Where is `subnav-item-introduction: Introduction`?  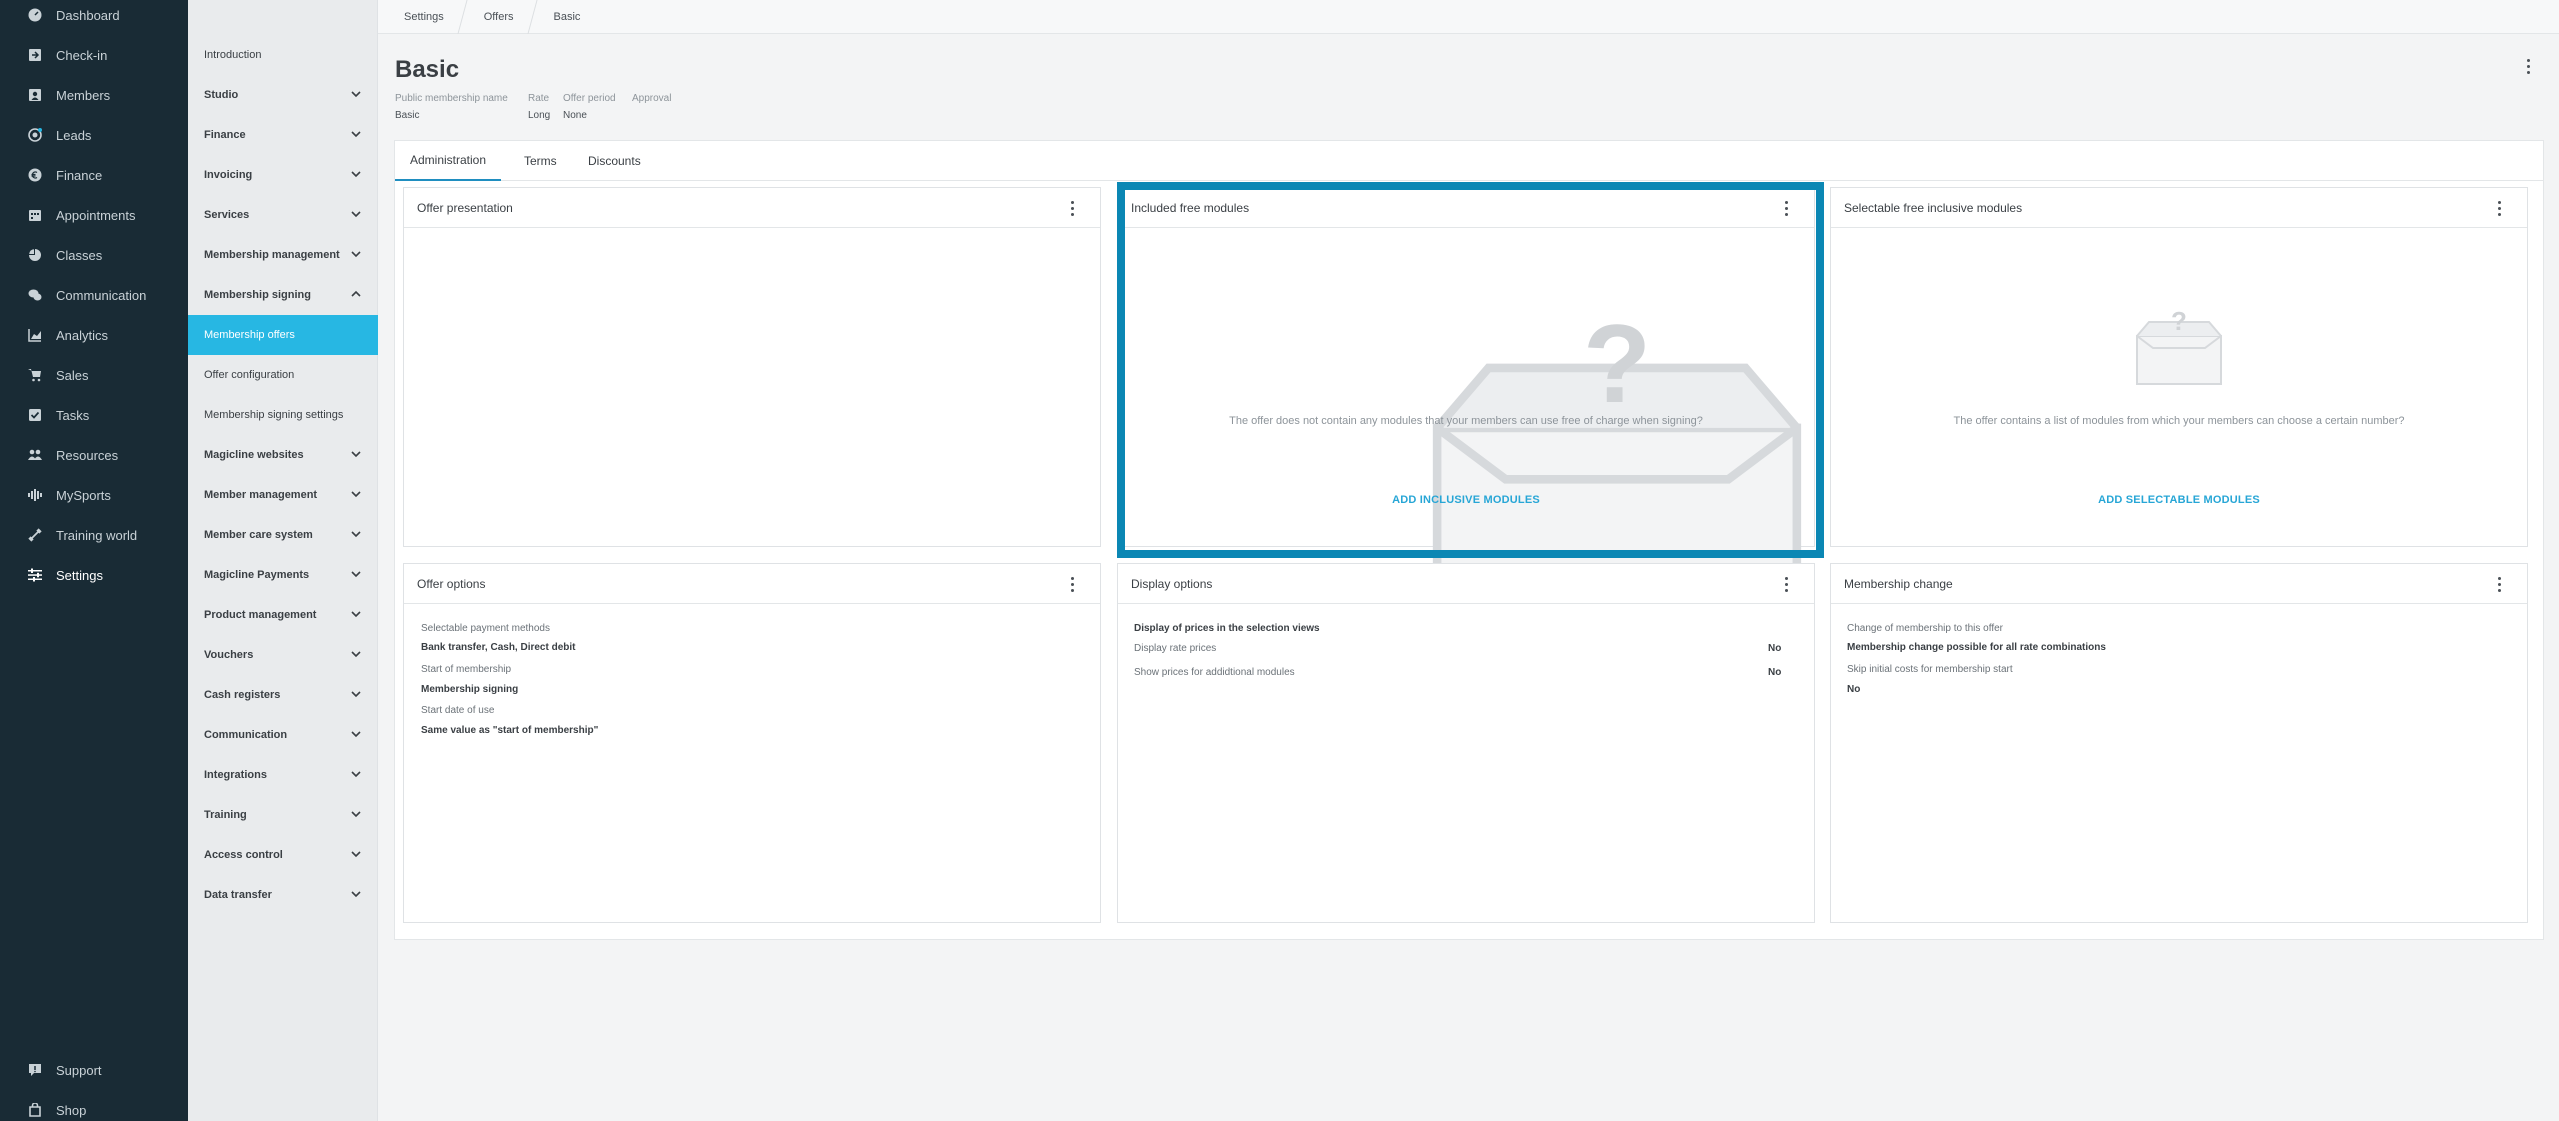 subnav-item-introduction: Introduction is located at coordinates (283, 55).